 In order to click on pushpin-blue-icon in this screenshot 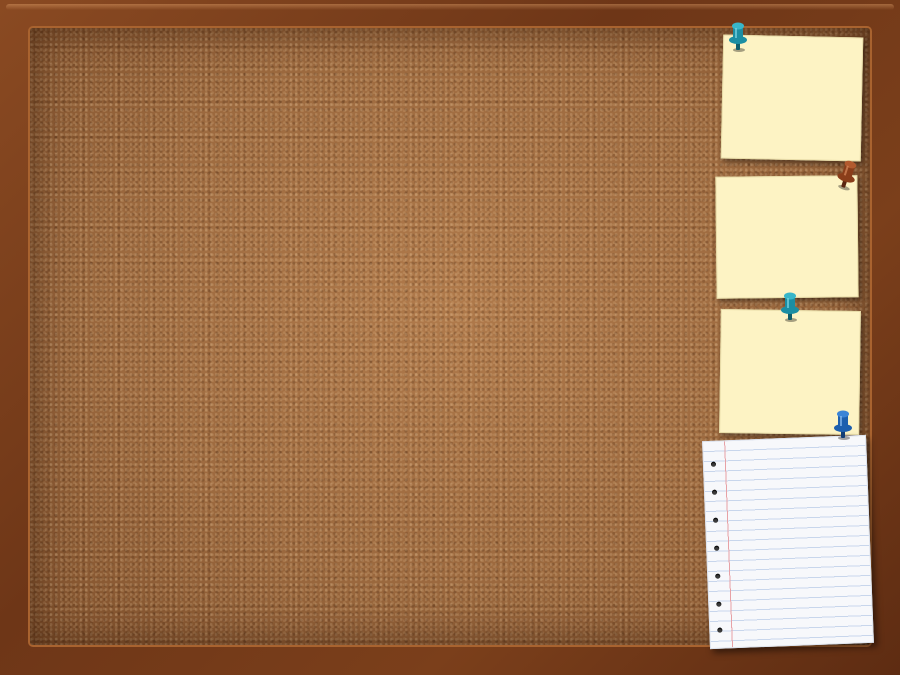, I will do `click(843, 425)`.